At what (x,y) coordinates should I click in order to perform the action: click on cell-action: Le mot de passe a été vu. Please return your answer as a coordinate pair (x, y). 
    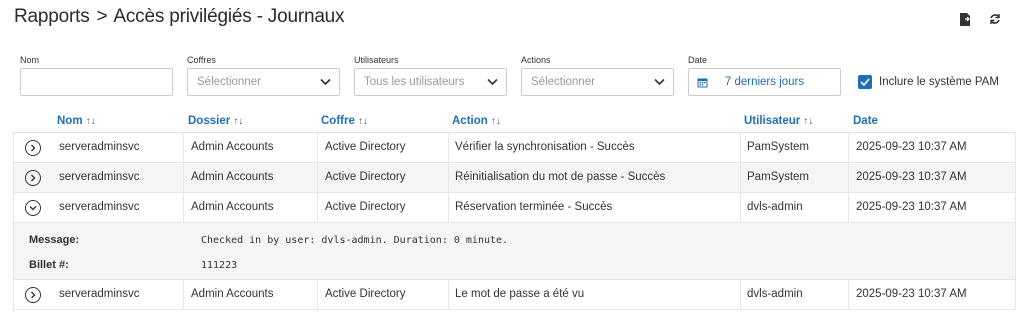
    Looking at the image, I should click on (520, 294).